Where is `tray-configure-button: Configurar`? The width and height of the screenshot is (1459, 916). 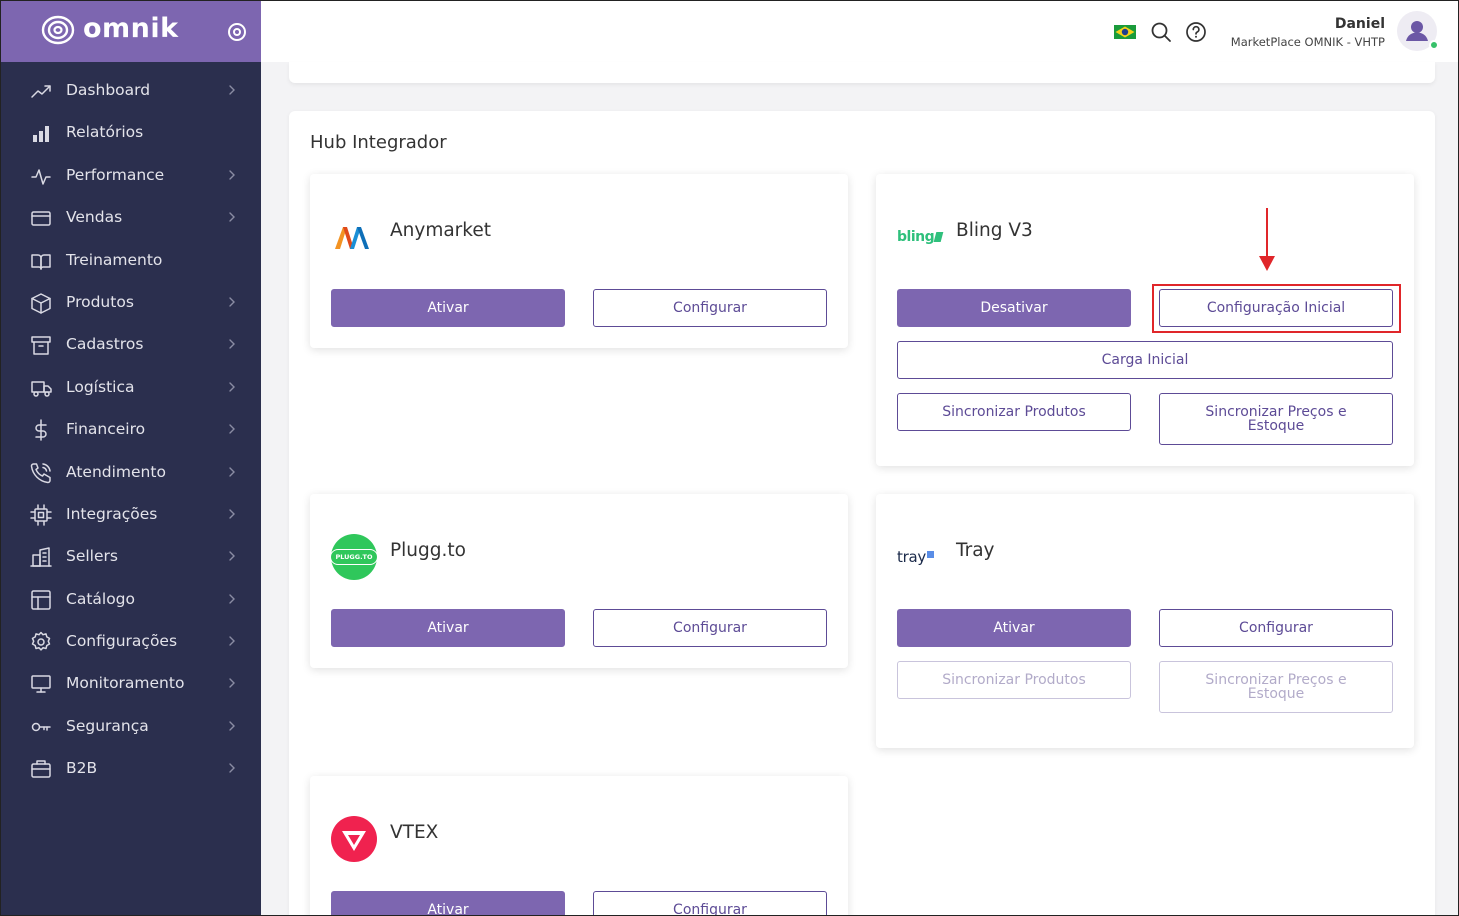
tray-configure-button: Configurar is located at coordinates (1276, 628).